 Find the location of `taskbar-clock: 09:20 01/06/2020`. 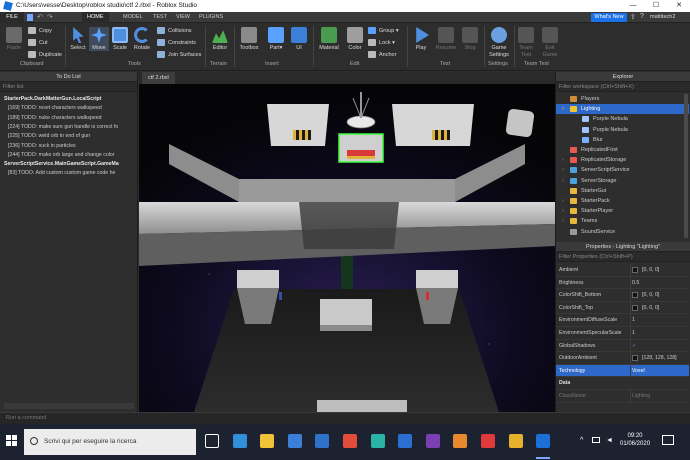

taskbar-clock: 09:20 01/06/2020 is located at coordinates (635, 440).